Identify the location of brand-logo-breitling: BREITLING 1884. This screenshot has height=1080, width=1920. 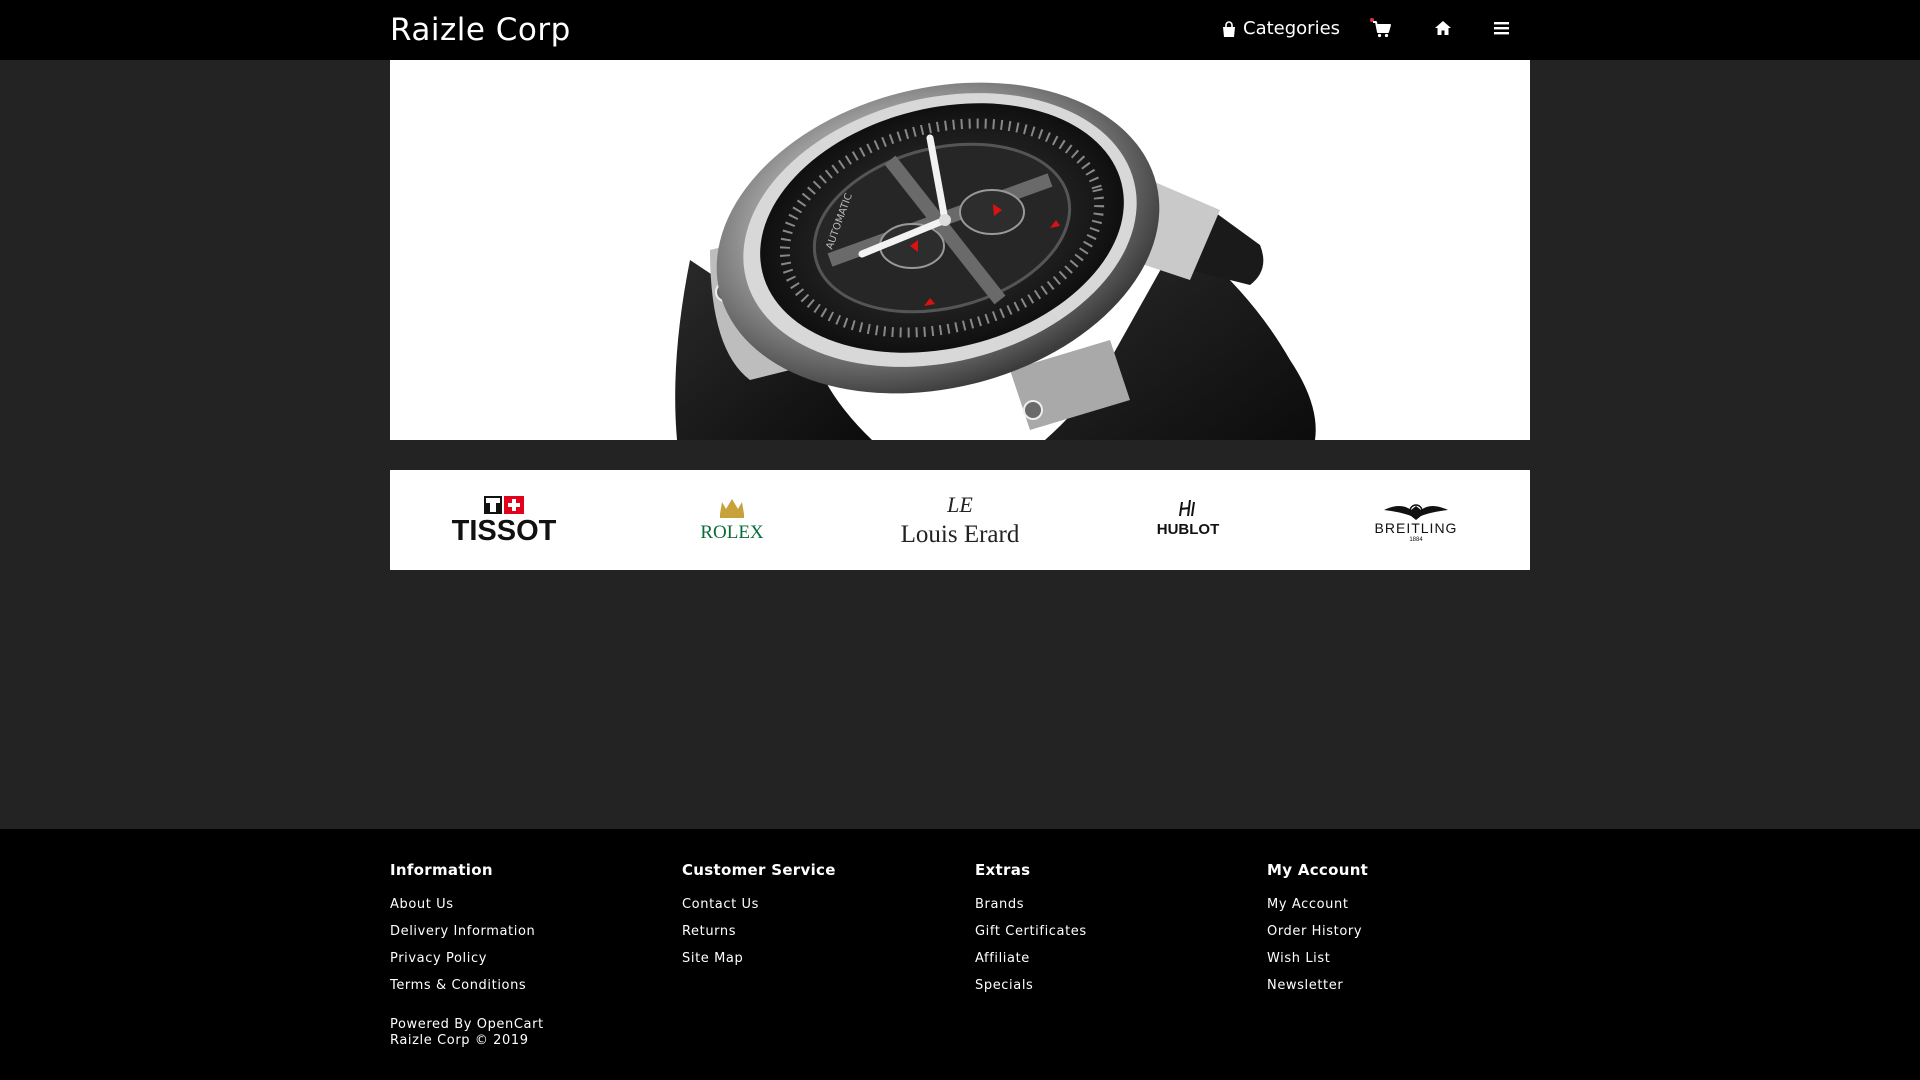
(1416, 520).